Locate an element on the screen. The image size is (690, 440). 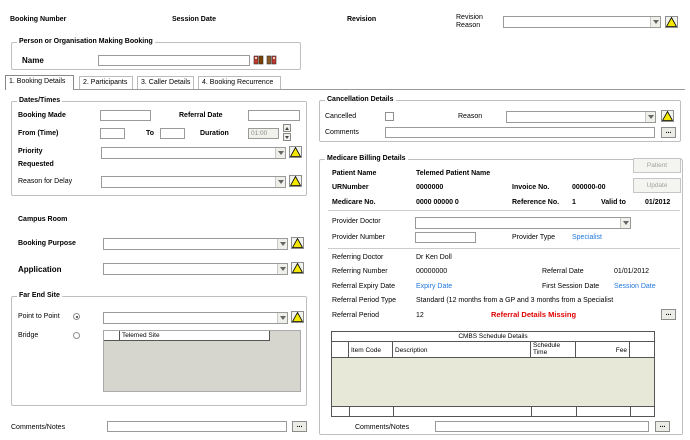
cmbs-col-schedule-time: Schedule Time is located at coordinates (553, 350).